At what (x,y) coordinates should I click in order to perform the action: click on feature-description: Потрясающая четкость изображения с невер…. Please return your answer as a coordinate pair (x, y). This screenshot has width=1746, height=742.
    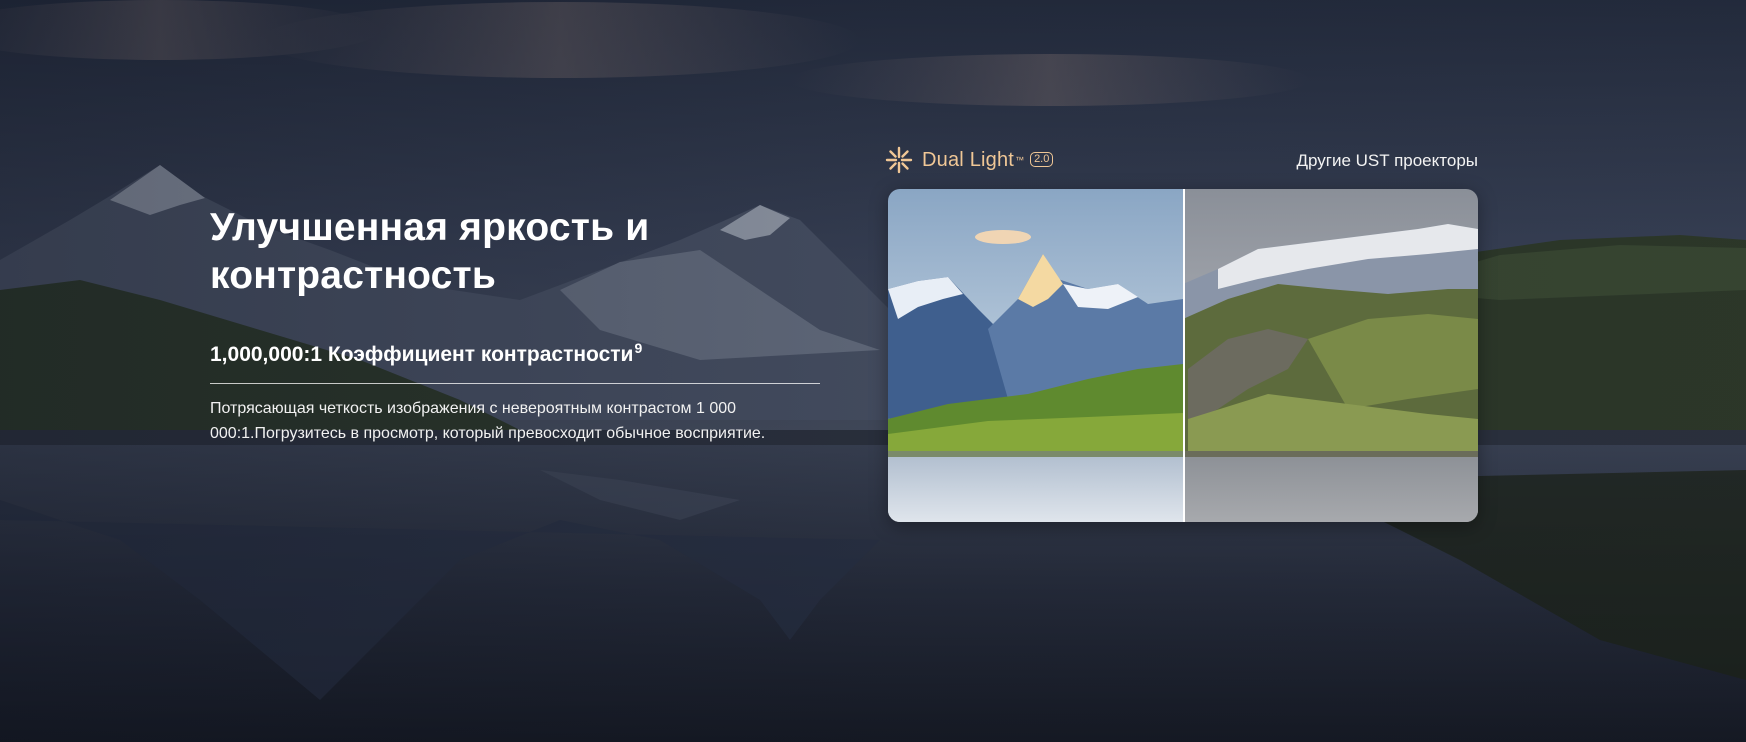
    Looking at the image, I should click on (488, 421).